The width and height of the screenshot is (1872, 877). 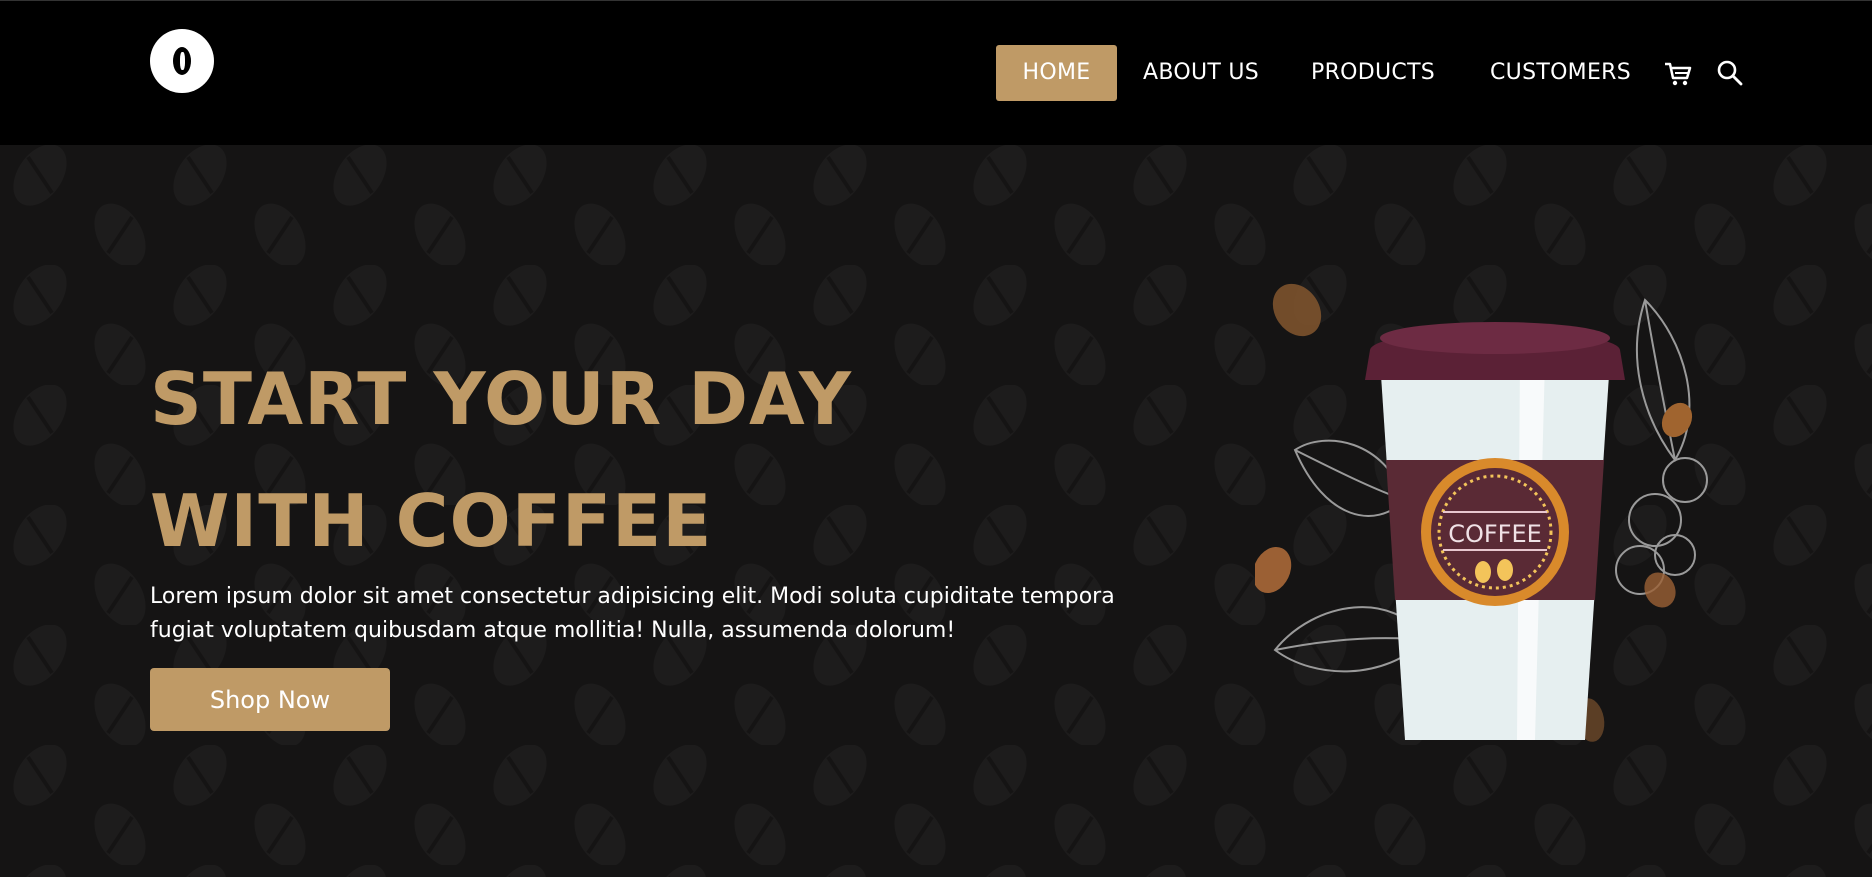 I want to click on shop-now-button: Shop Now, so click(x=270, y=699).